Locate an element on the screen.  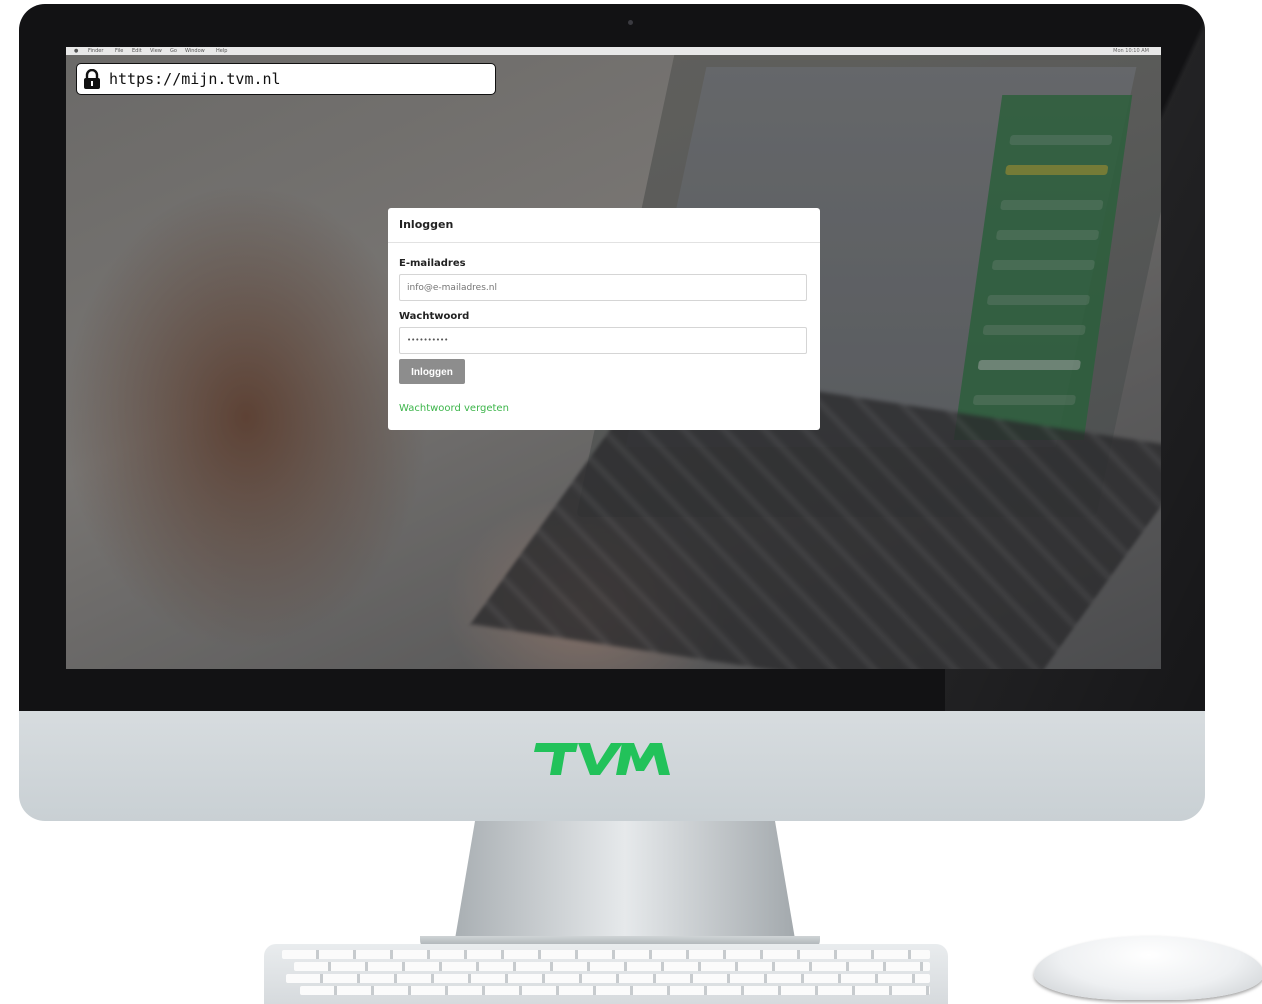
login-button: Inloggen is located at coordinates (432, 371).